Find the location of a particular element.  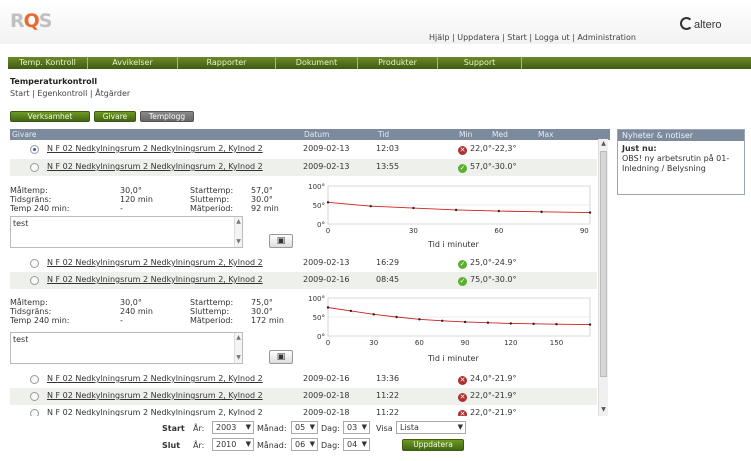

start-day-select: 03 ▼ is located at coordinates (356, 427).